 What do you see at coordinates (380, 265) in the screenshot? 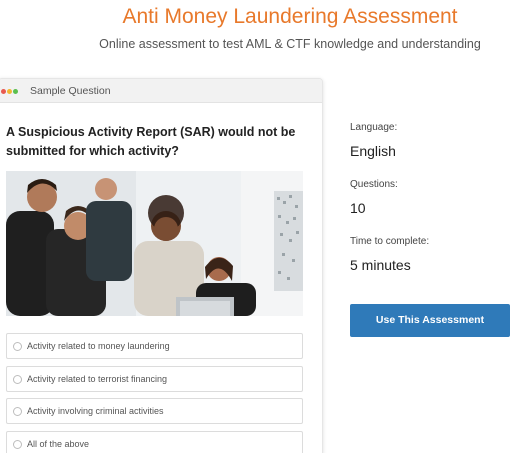
I see `time-value: 5 minutes` at bounding box center [380, 265].